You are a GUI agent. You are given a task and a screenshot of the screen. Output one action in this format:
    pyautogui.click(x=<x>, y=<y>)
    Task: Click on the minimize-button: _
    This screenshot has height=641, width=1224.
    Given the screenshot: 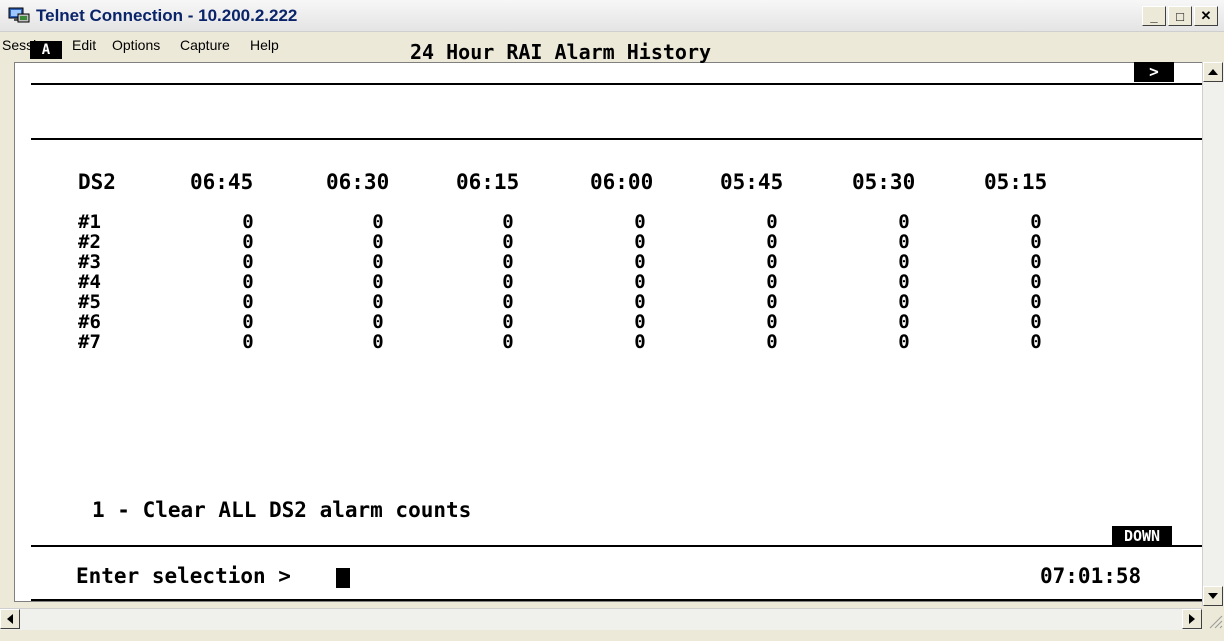 What is the action you would take?
    pyautogui.click(x=1154, y=16)
    